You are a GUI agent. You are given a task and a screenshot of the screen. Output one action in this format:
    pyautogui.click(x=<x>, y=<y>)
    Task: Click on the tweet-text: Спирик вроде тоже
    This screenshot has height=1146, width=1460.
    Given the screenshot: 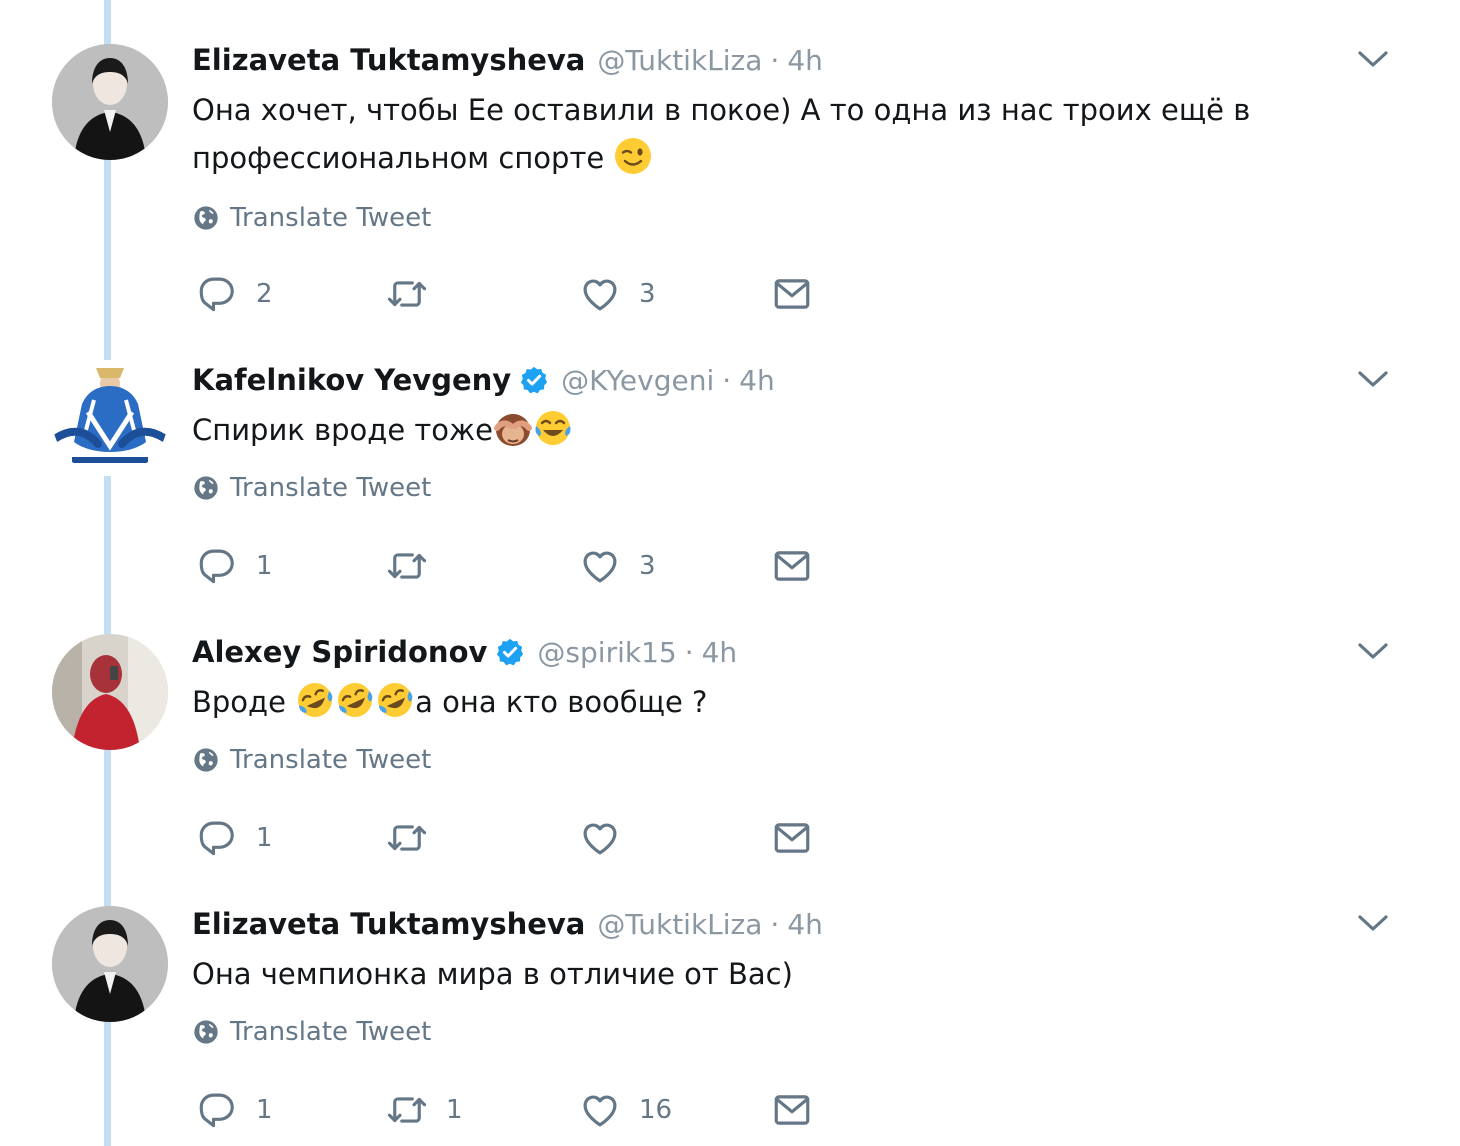 What is the action you would take?
    pyautogui.click(x=752, y=430)
    